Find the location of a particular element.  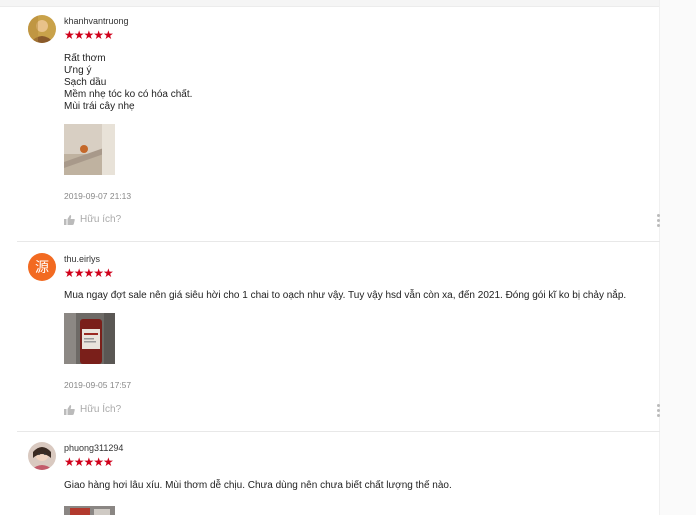

review-timestamp: 2019-09-07 21:13 is located at coordinates (98, 196).